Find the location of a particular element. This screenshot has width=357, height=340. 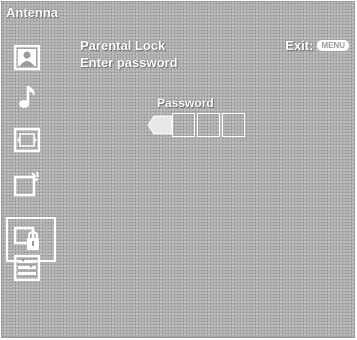

sound-icon is located at coordinates (27, 97).